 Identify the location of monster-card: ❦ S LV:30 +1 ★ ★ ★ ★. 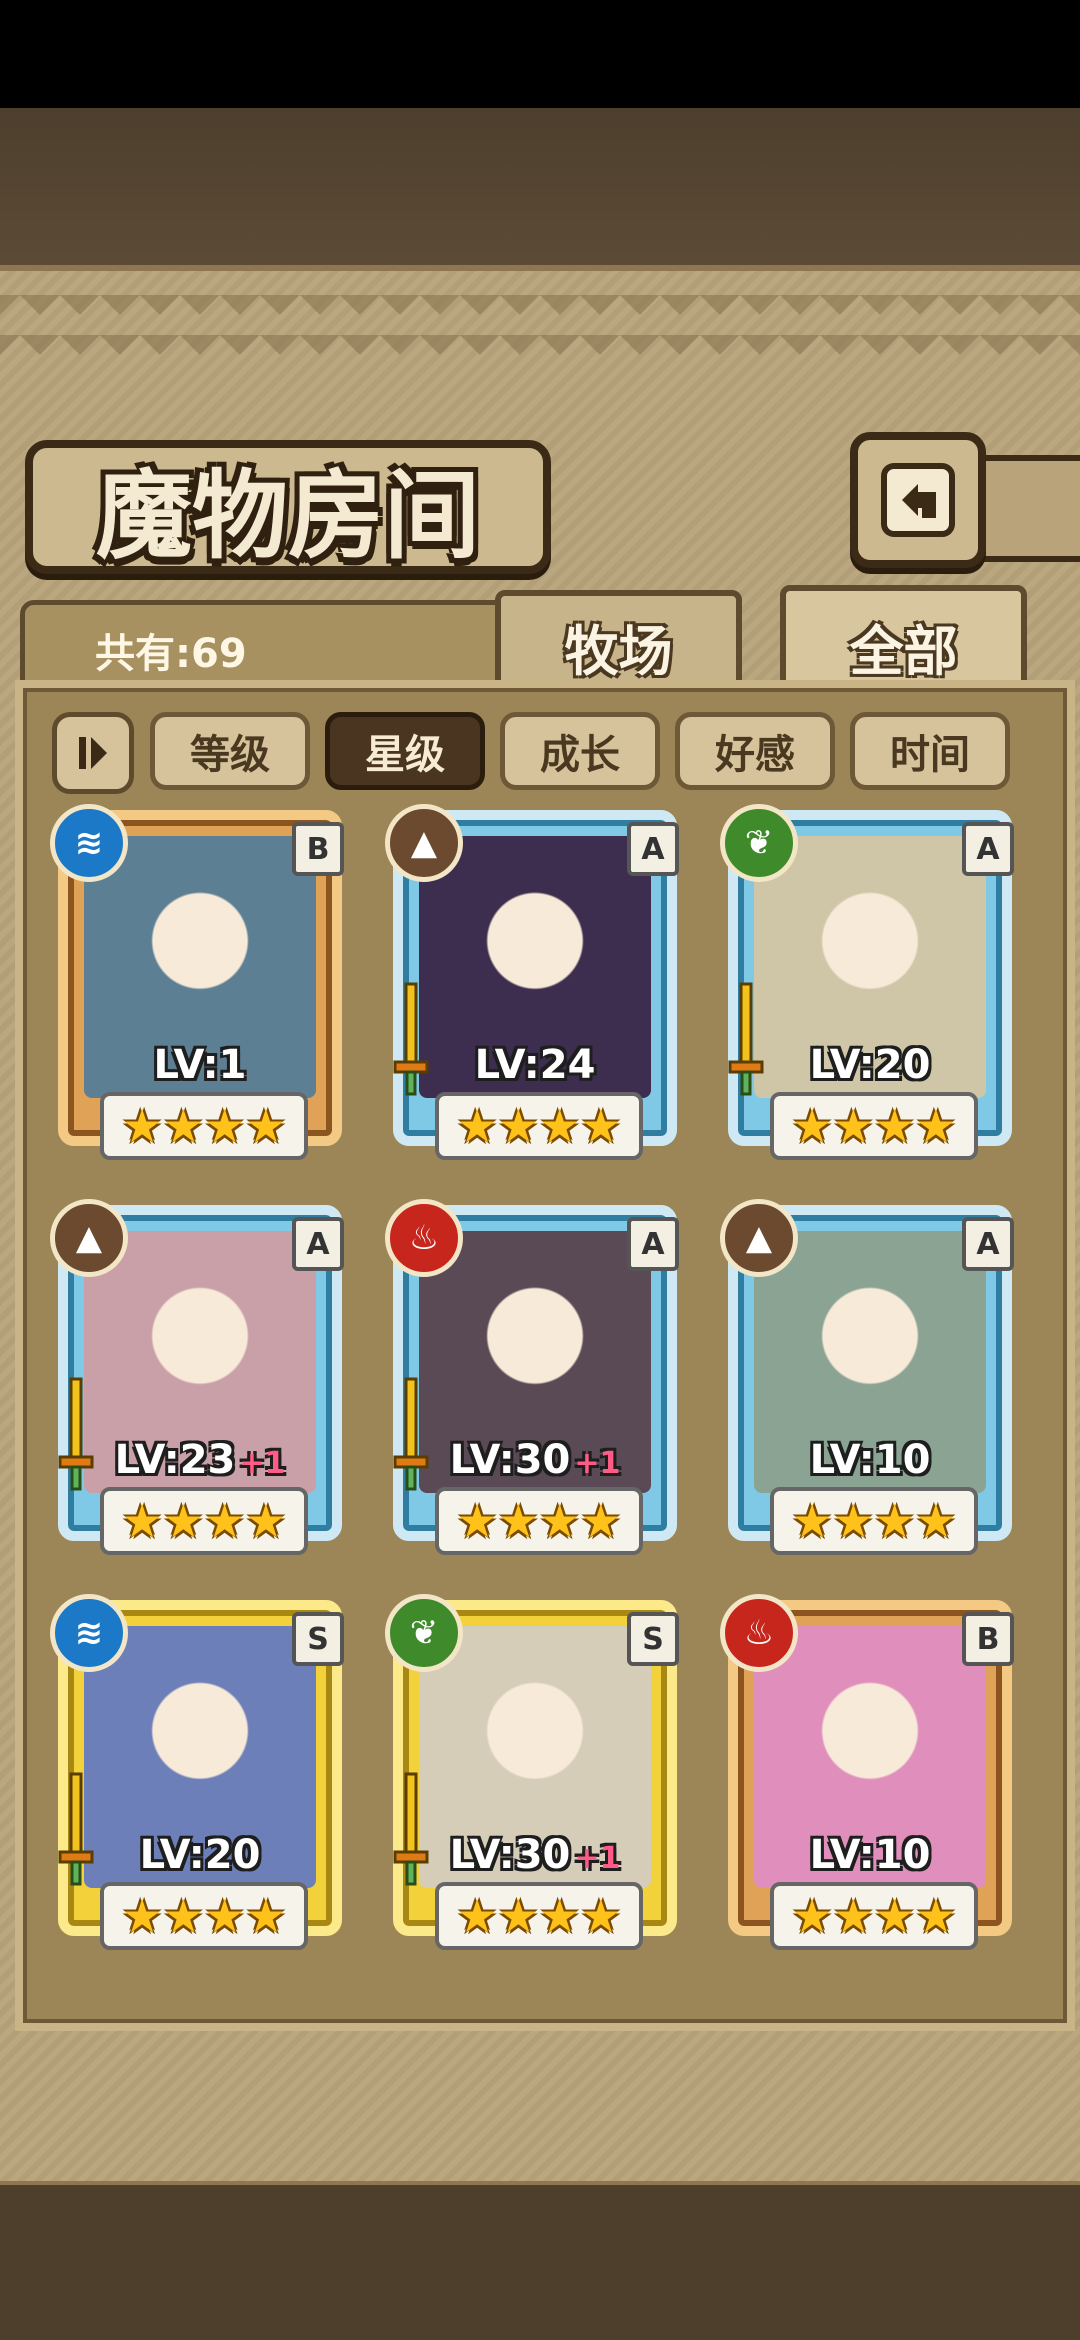
(535, 1777).